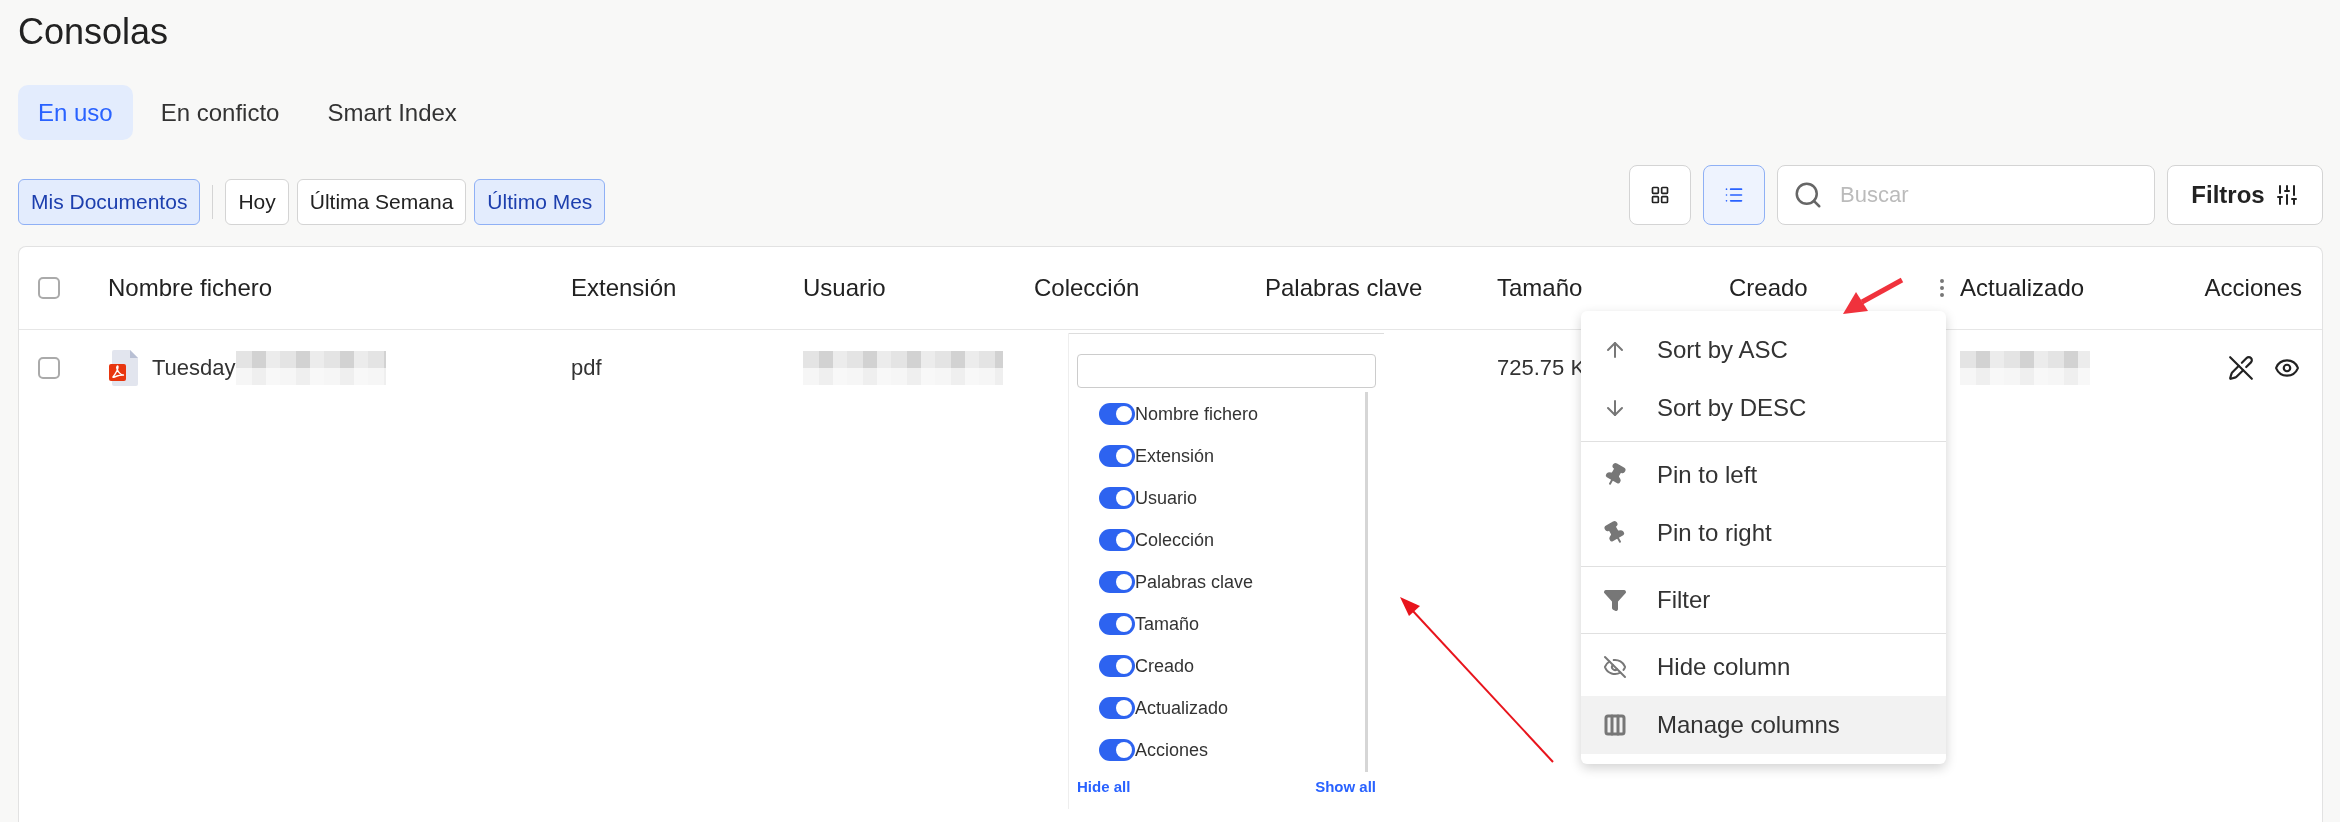  What do you see at coordinates (392, 112) in the screenshot?
I see `tab: Smart Index` at bounding box center [392, 112].